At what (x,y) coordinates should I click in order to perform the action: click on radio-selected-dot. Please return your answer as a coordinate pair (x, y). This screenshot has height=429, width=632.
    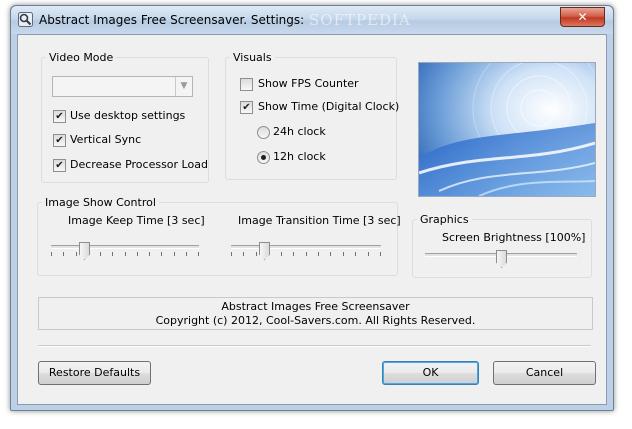
    Looking at the image, I should click on (263, 157).